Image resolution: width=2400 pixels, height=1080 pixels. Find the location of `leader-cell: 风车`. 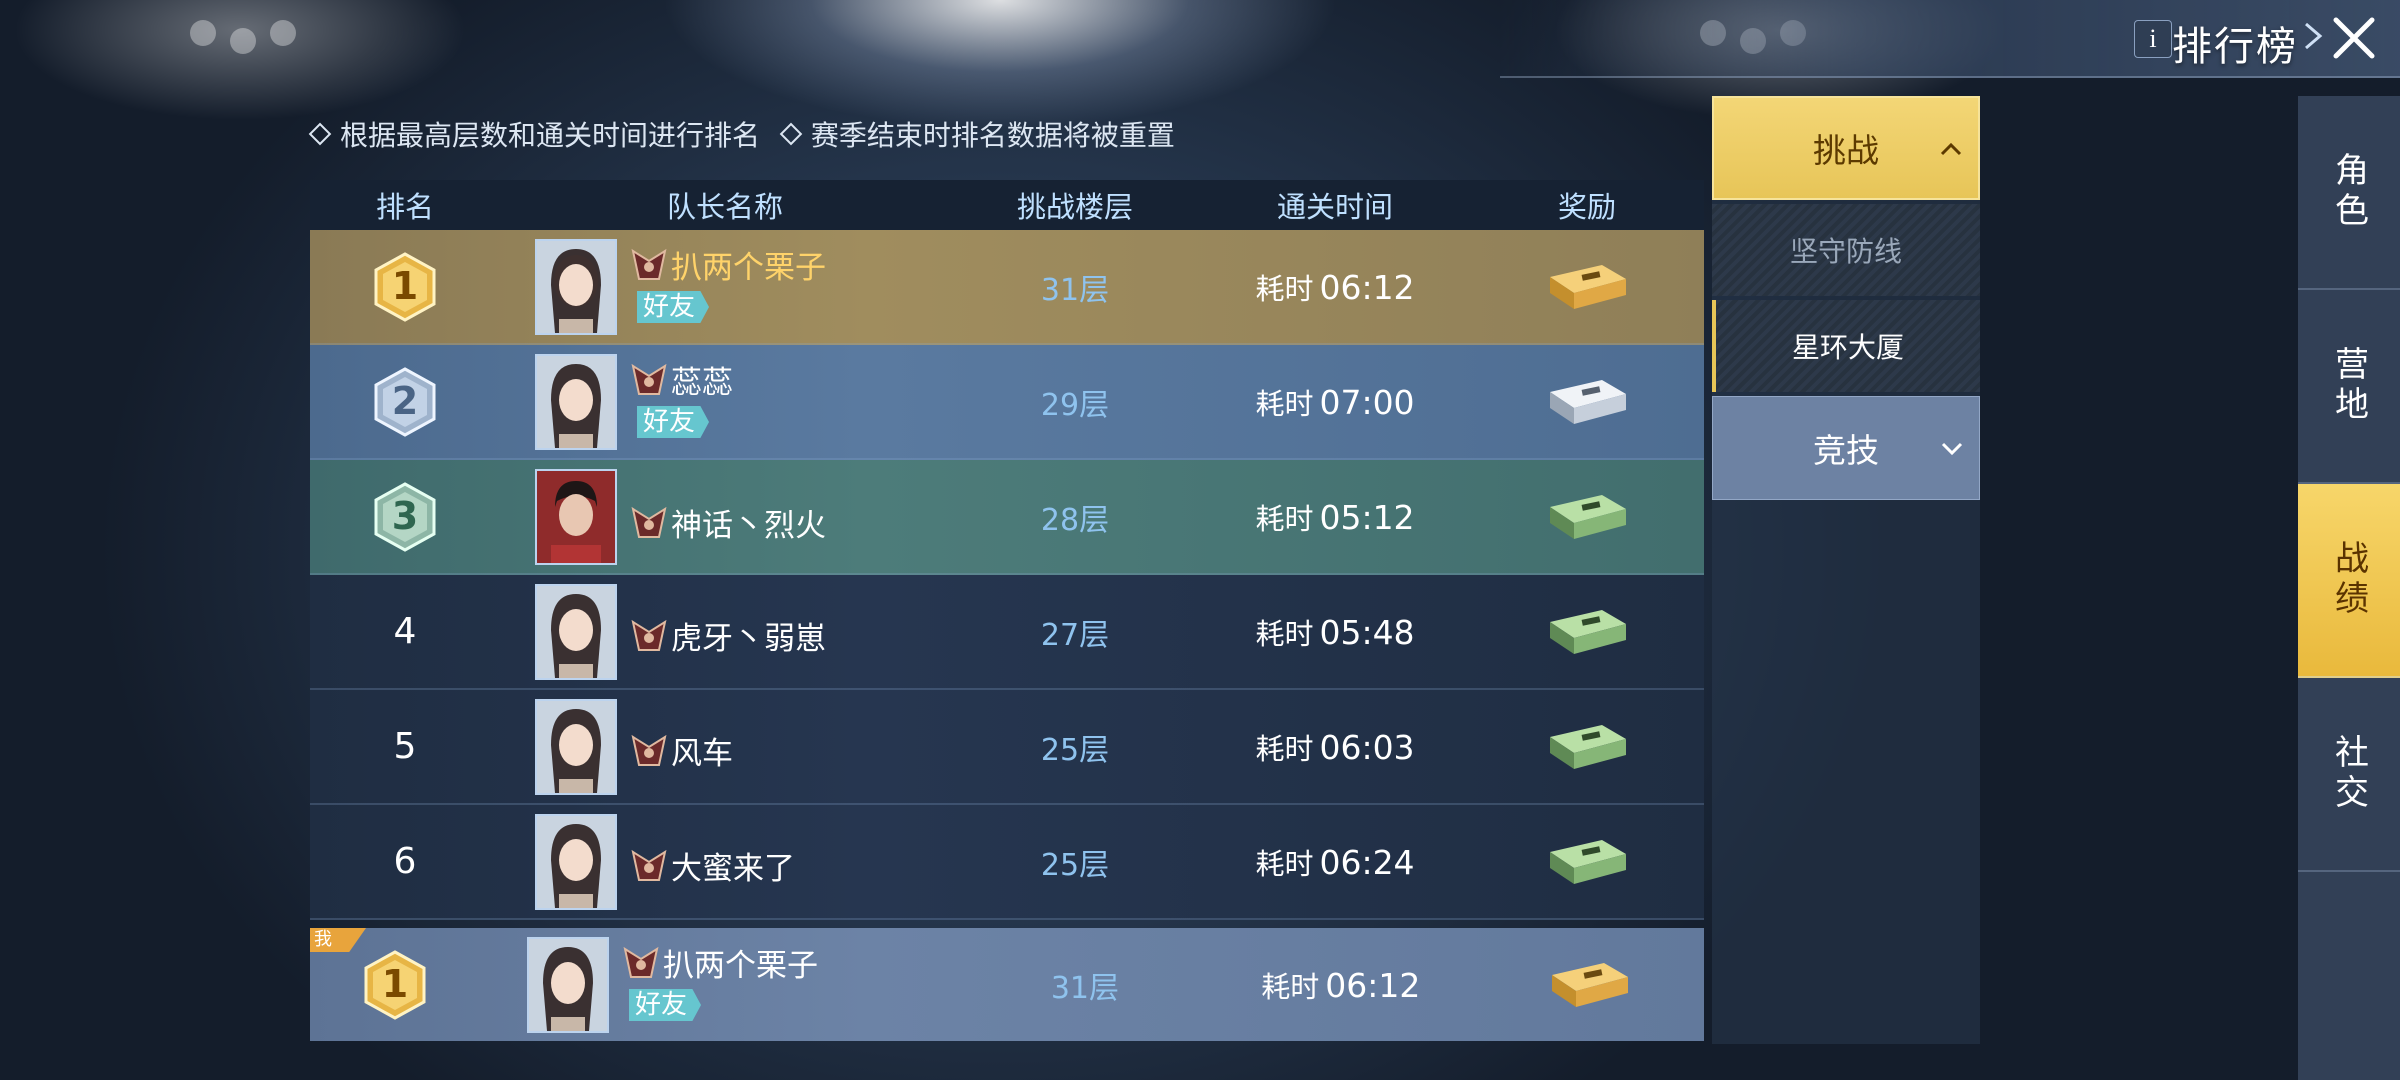

leader-cell: 风车 is located at coordinates (725, 746).